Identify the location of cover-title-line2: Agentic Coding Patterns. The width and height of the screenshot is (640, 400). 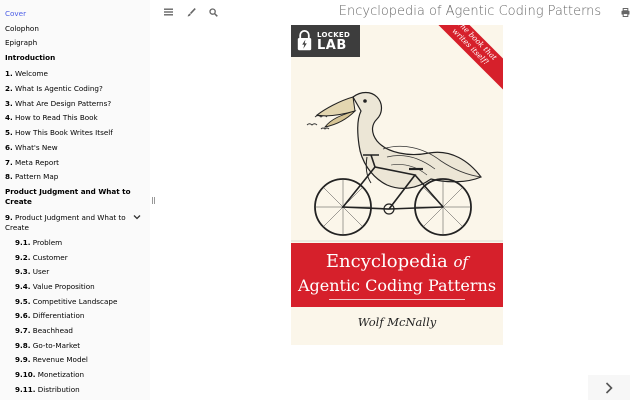
(397, 285).